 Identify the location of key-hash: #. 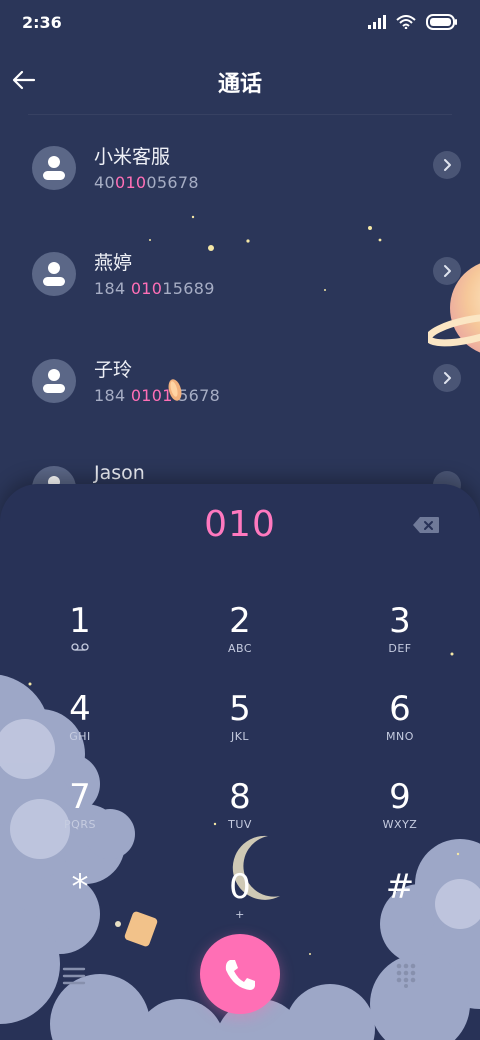
(400, 903).